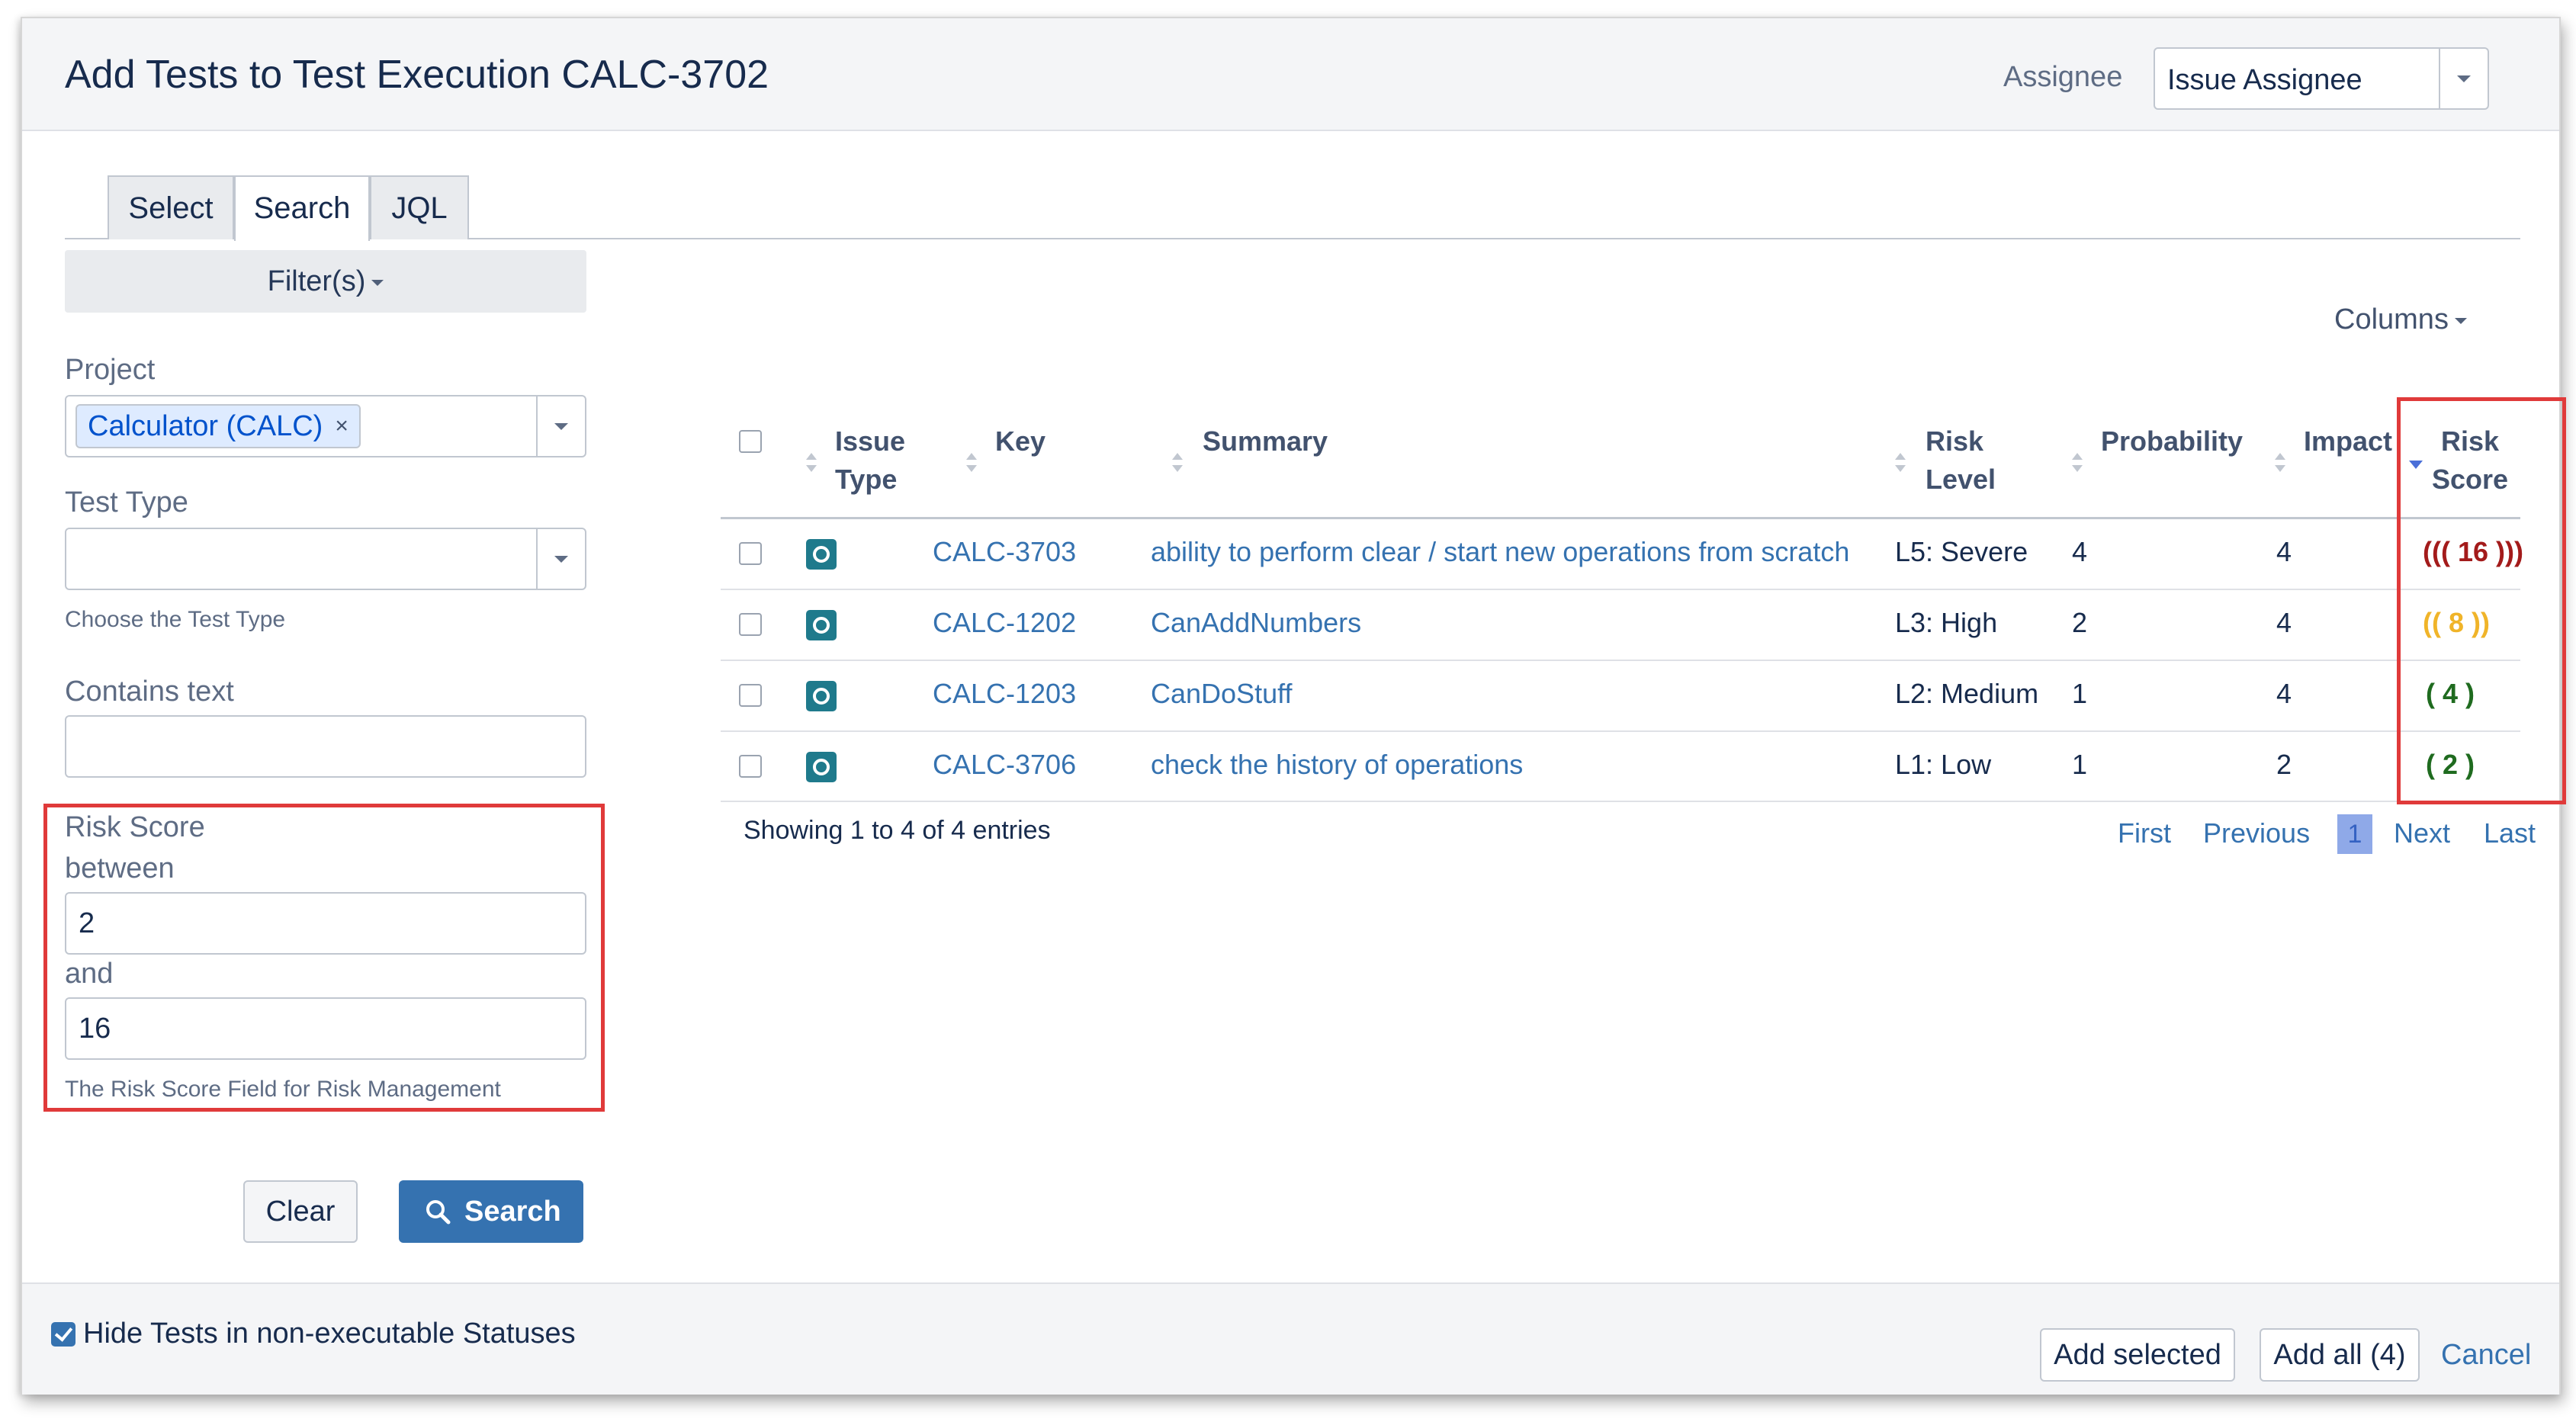 Image resolution: width=2576 pixels, height=1422 pixels. What do you see at coordinates (2144, 833) in the screenshot?
I see `pagination-first: First` at bounding box center [2144, 833].